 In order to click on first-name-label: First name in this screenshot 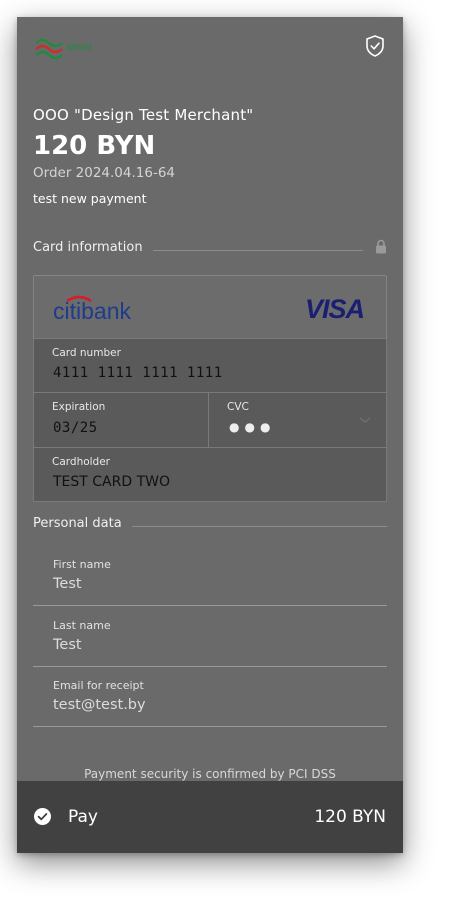, I will do `click(82, 564)`.